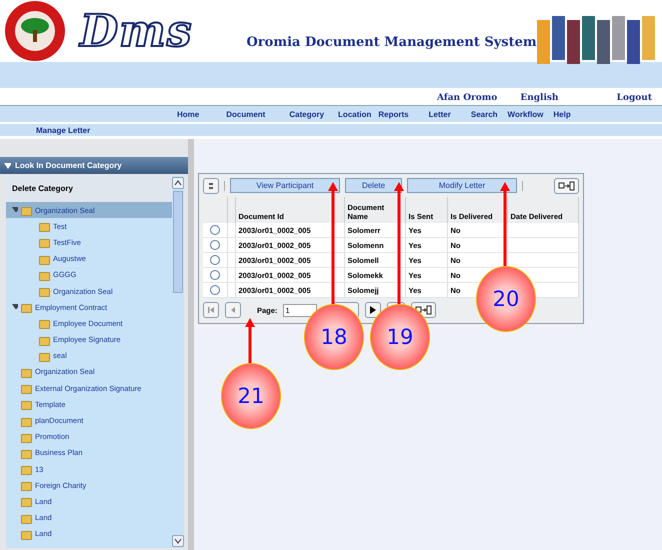 Image resolution: width=662 pixels, height=550 pixels. What do you see at coordinates (285, 185) in the screenshot?
I see `toolbar-button: View Participant` at bounding box center [285, 185].